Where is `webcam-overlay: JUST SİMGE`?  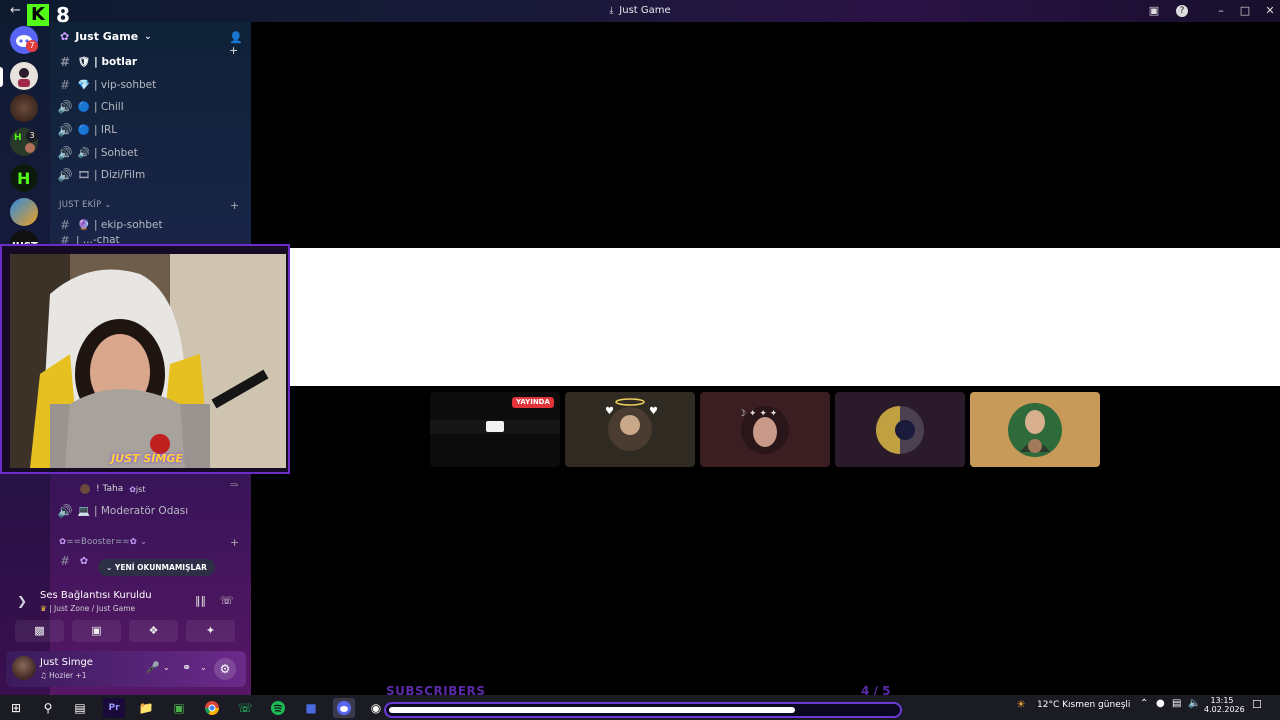 webcam-overlay: JUST SİMGE is located at coordinates (145, 359).